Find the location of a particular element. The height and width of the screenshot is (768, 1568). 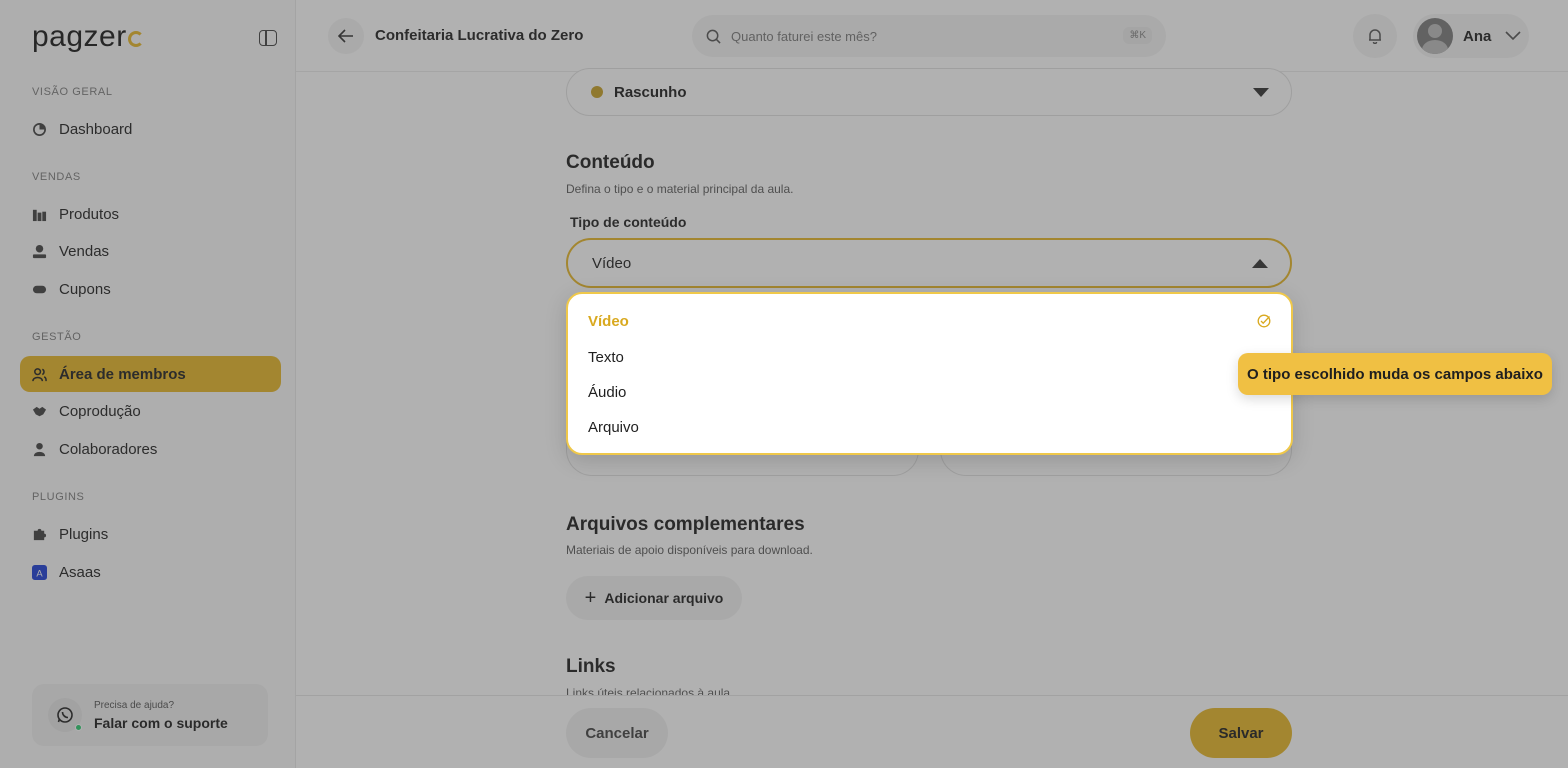

option-texto: Texto is located at coordinates (606, 357).